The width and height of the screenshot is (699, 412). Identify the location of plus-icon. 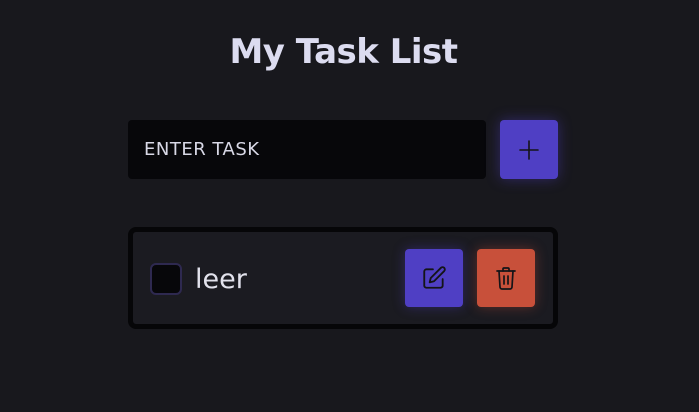
(529, 150).